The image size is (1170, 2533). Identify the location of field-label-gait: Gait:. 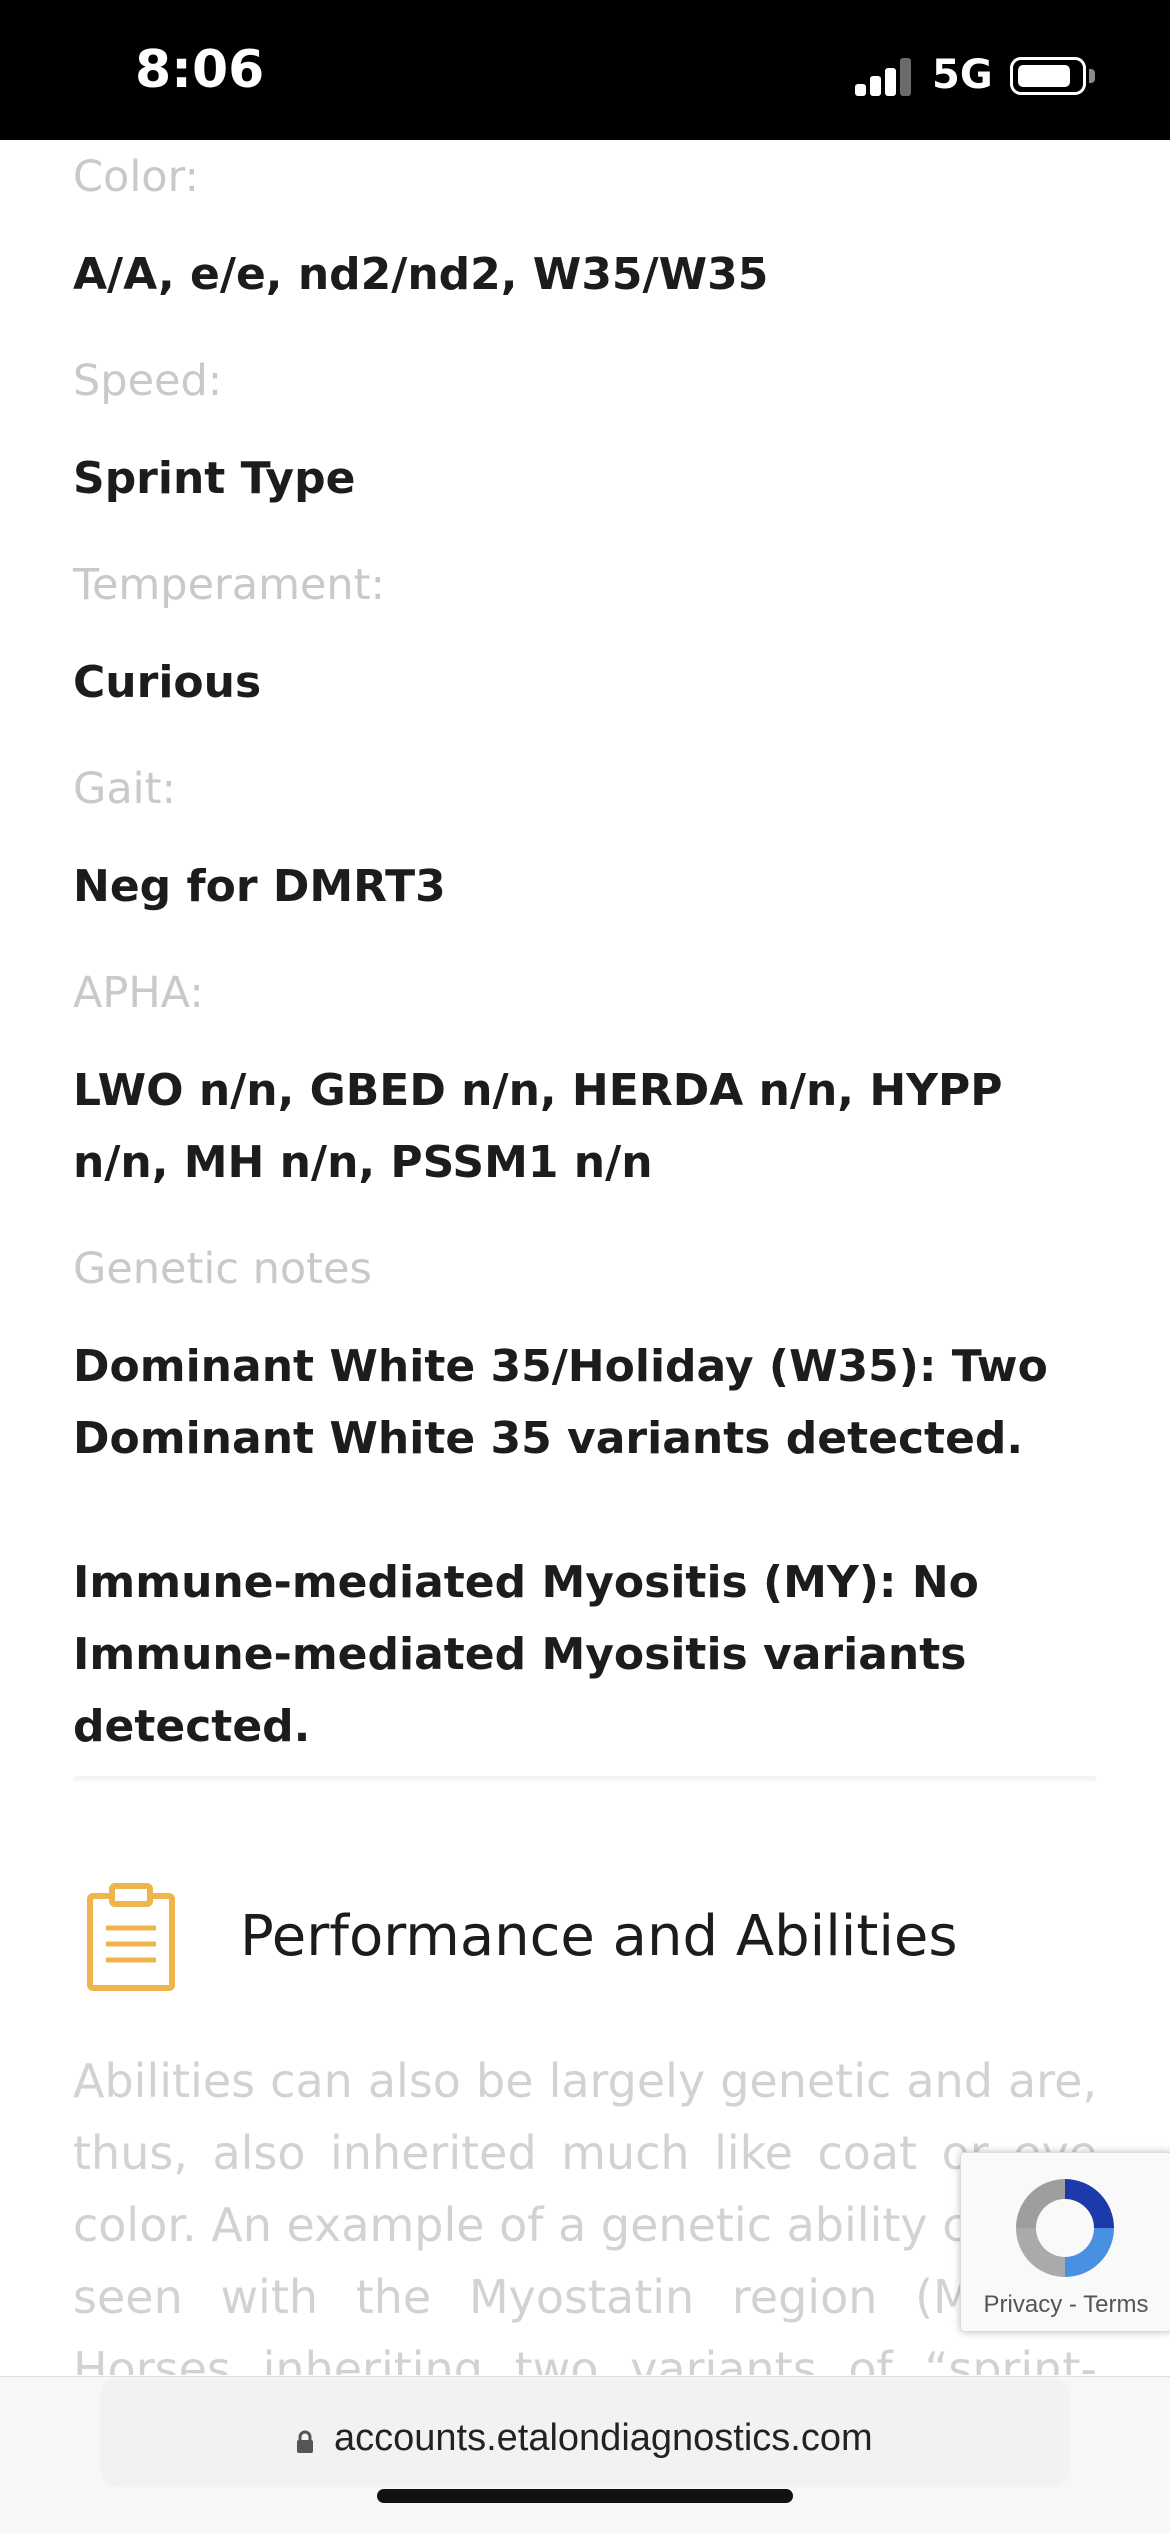
(124, 789).